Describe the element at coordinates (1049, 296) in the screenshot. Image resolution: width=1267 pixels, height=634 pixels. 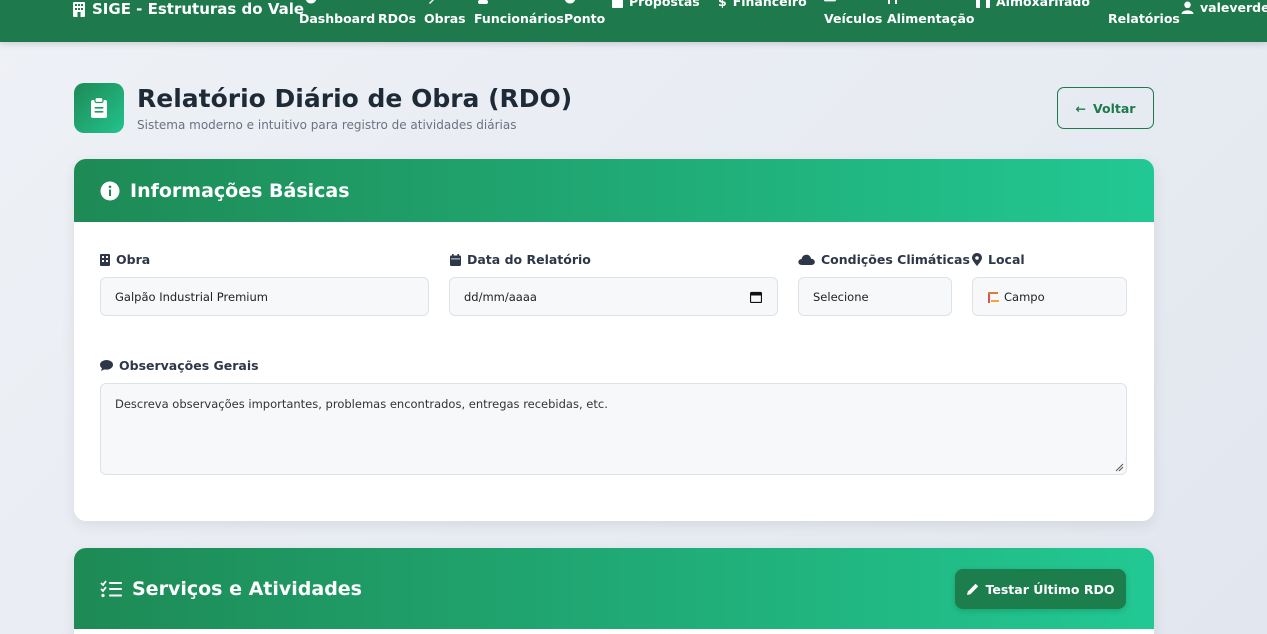
I see `local-select: Campo` at that location.